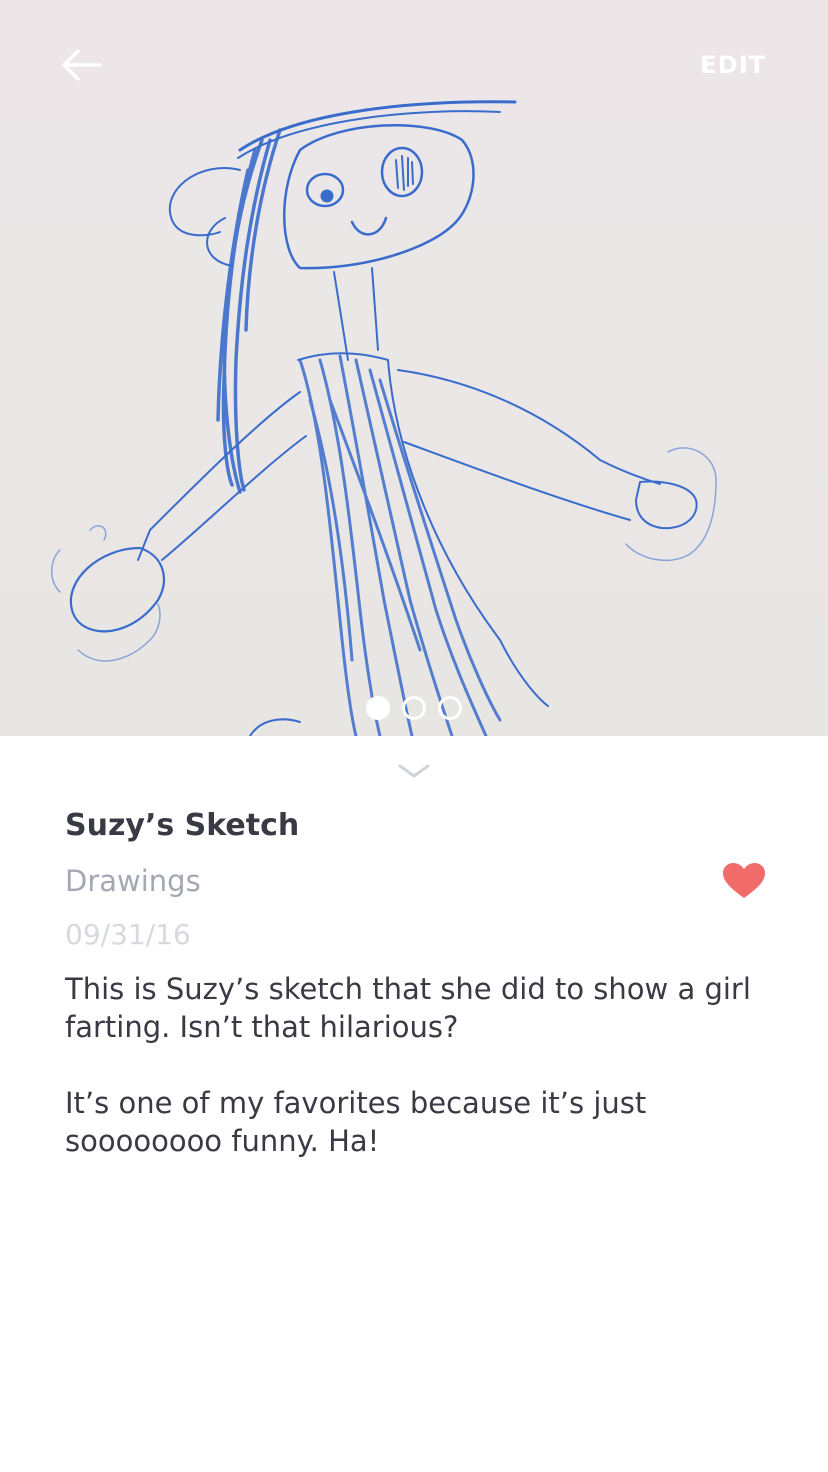 The image size is (828, 1472). Describe the element at coordinates (133, 881) in the screenshot. I see `item-category: Drawings` at that location.